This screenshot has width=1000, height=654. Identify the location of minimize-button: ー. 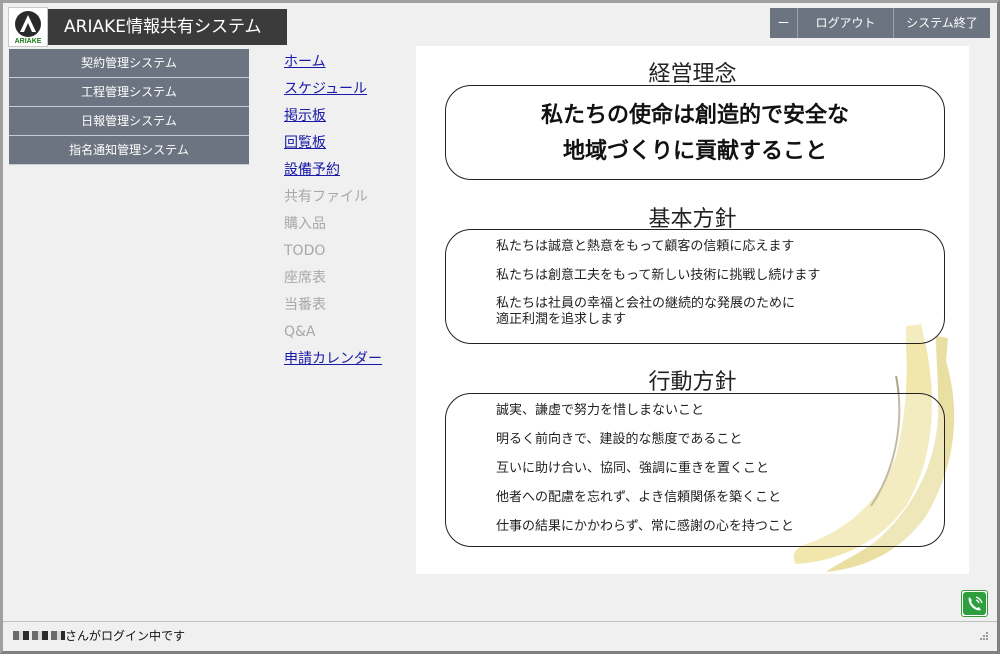
(784, 23).